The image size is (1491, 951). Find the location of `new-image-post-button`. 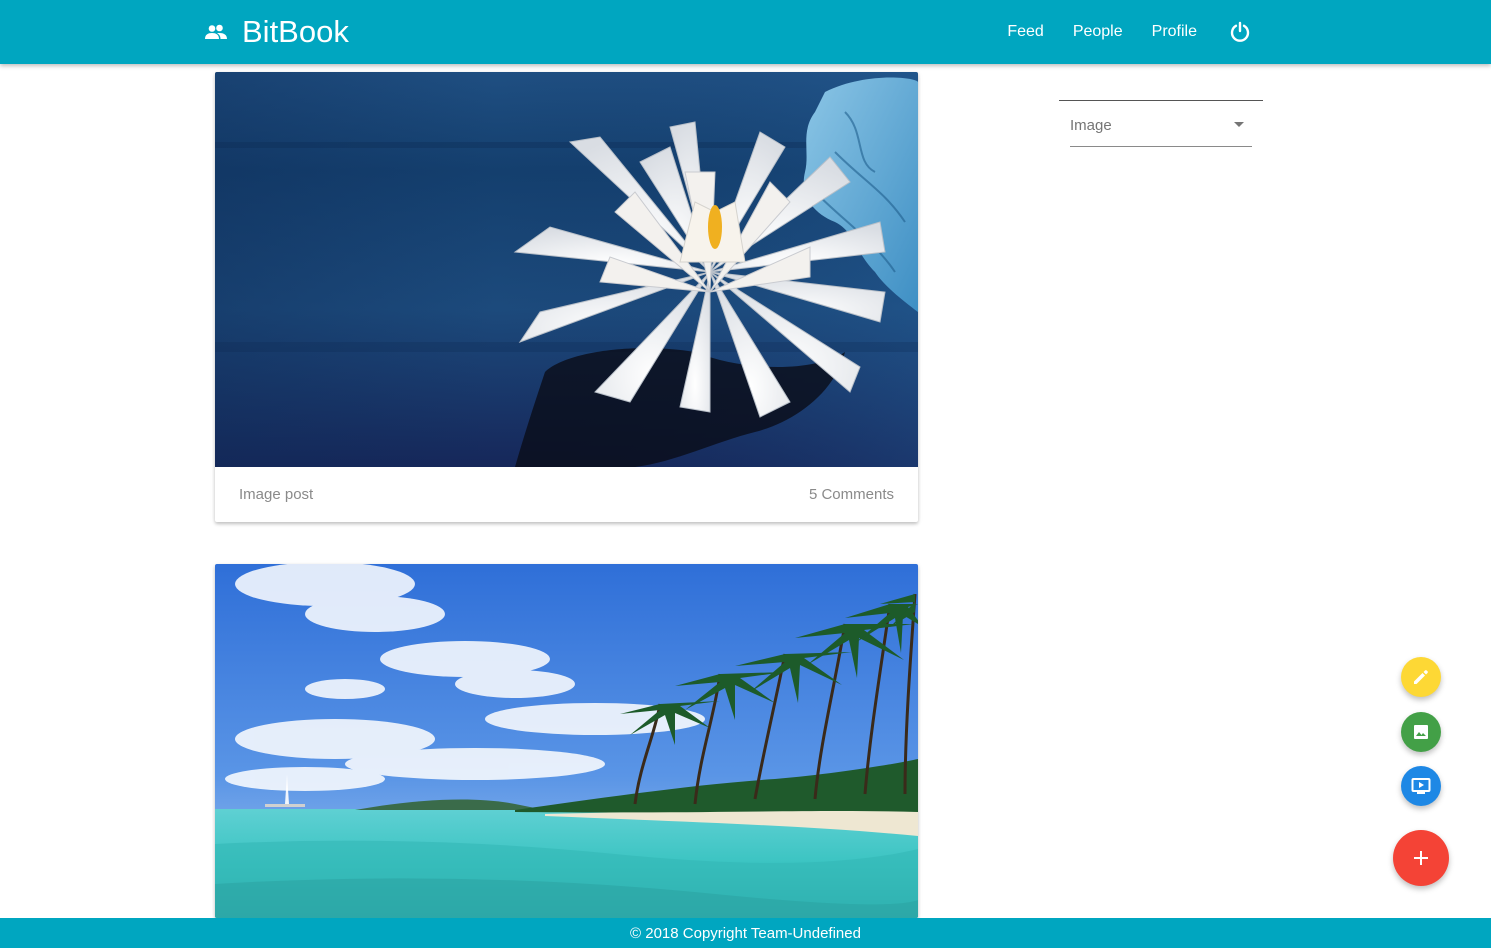

new-image-post-button is located at coordinates (1421, 732).